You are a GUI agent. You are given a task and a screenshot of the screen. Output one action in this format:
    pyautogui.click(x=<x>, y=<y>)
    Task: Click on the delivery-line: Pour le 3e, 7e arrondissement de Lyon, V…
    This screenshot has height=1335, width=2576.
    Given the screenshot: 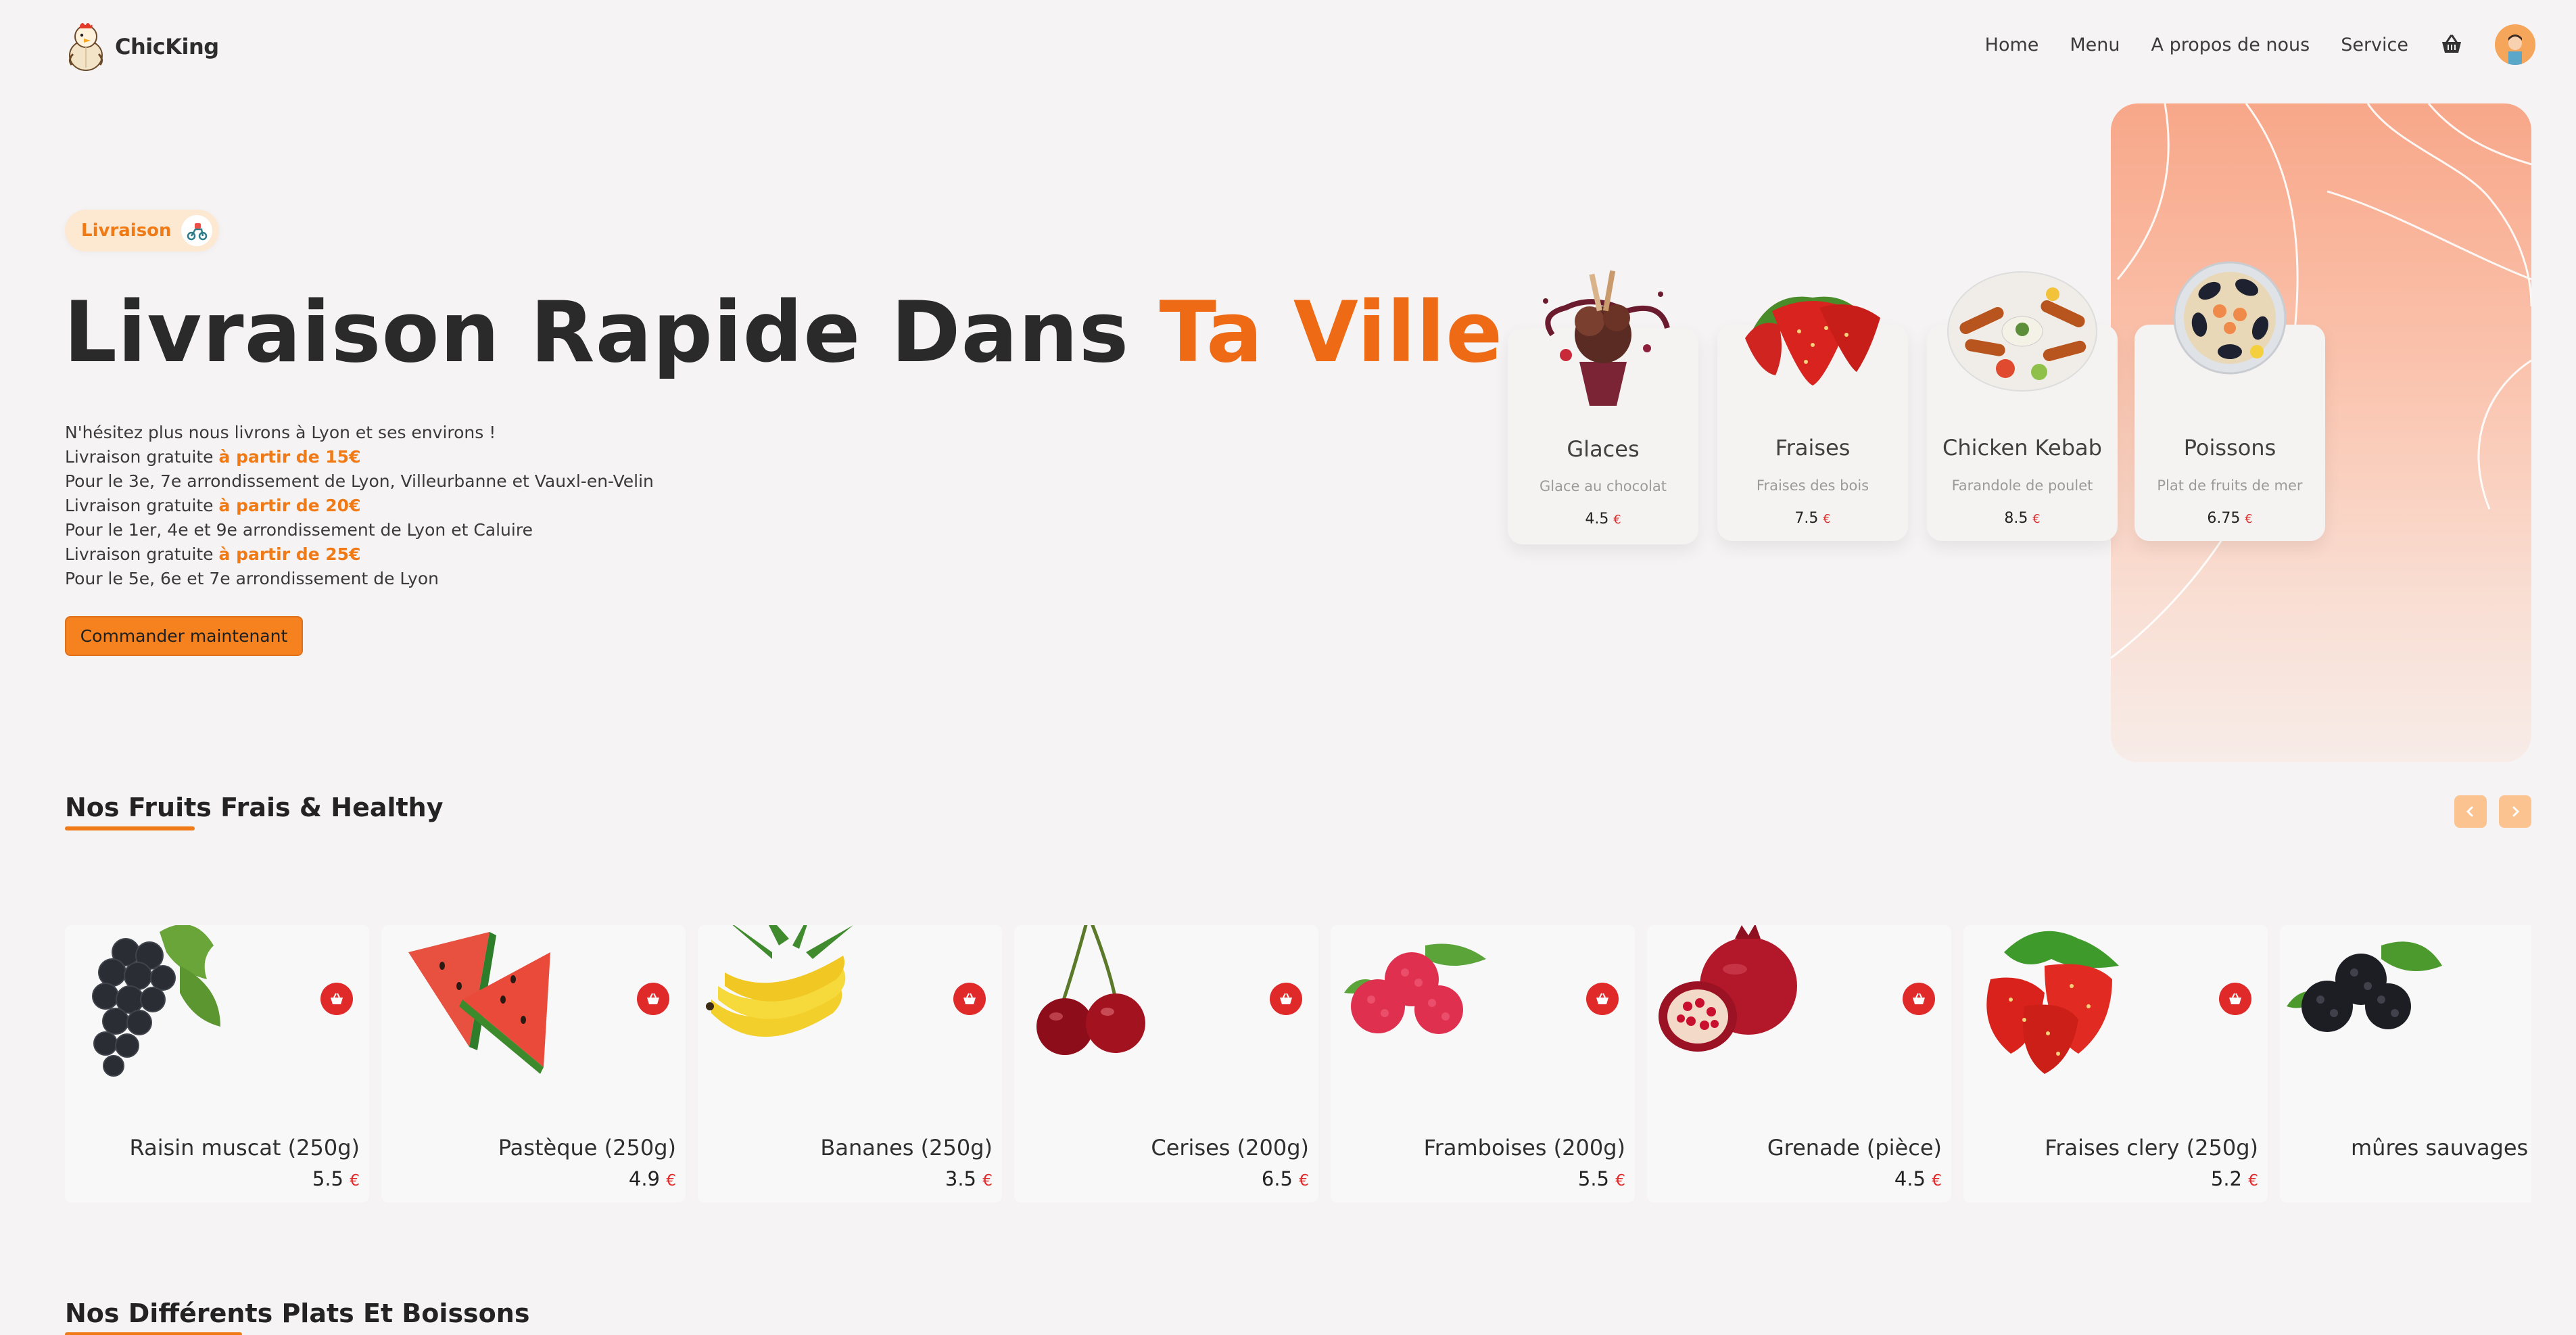 What is the action you would take?
    pyautogui.click(x=359, y=481)
    